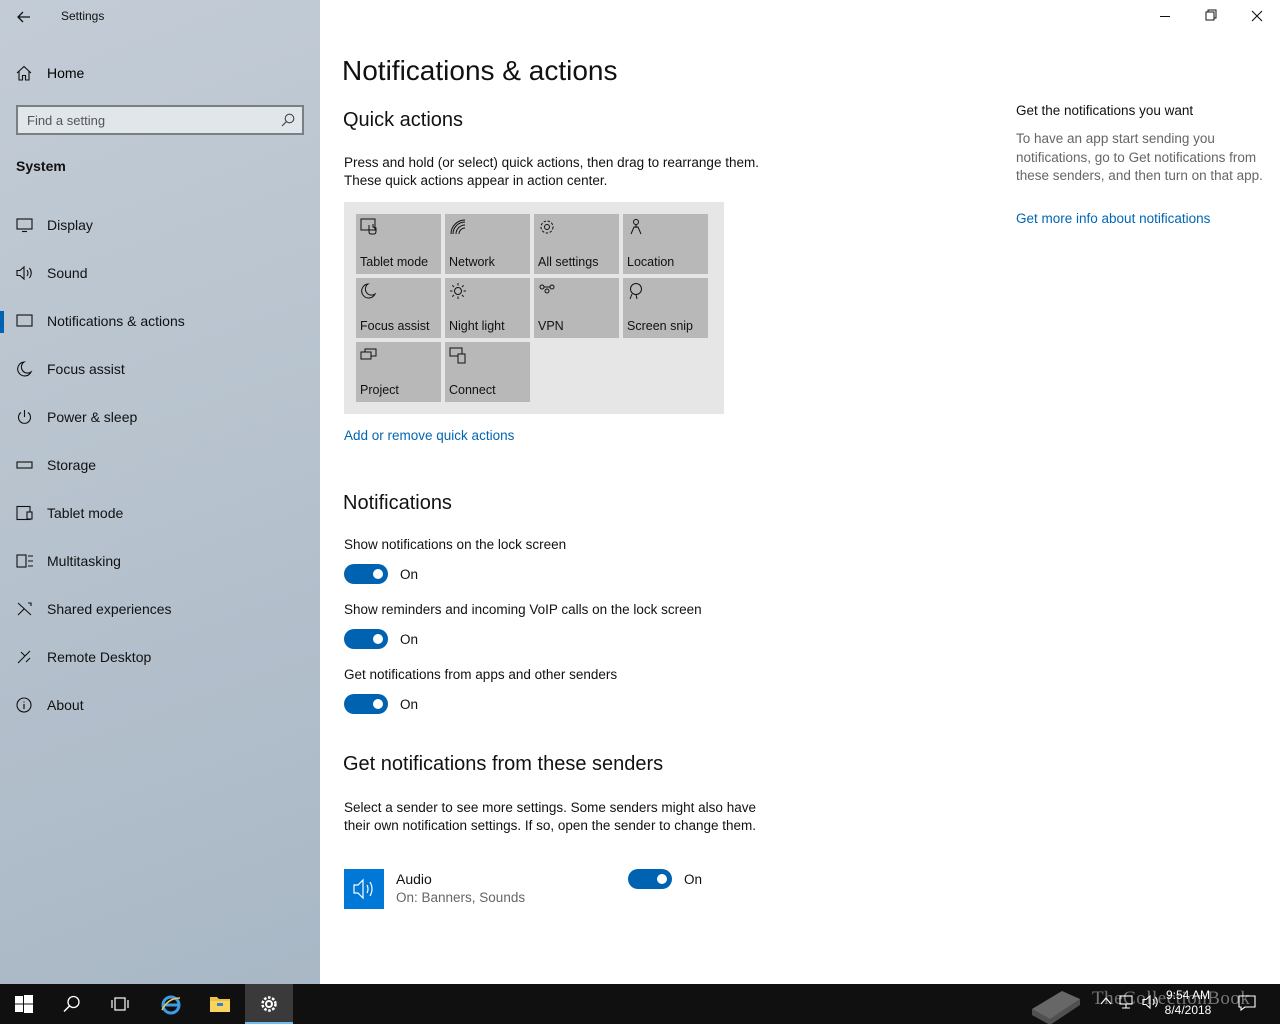  I want to click on sidebar-item-storage: Storage, so click(160, 465).